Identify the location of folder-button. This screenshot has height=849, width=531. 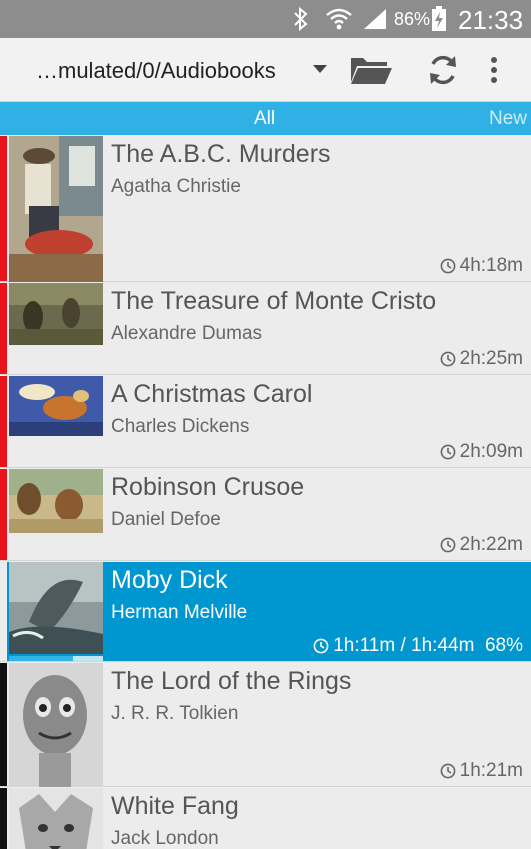
(371, 70).